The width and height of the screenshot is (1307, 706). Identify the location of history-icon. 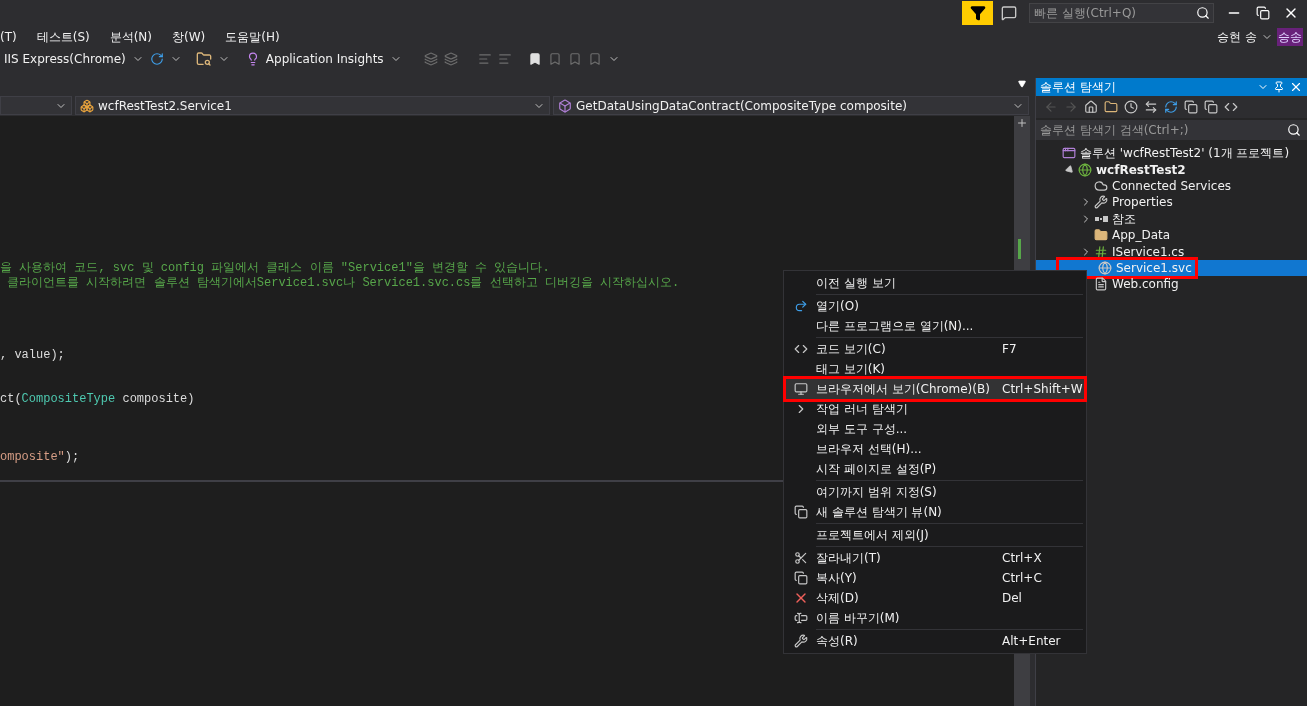
(1131, 107).